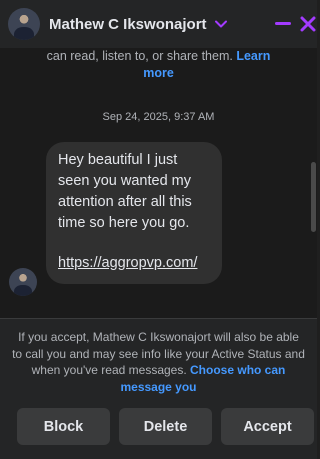  I want to click on policy-text: can read, listen to, or share them., so click(139, 56).